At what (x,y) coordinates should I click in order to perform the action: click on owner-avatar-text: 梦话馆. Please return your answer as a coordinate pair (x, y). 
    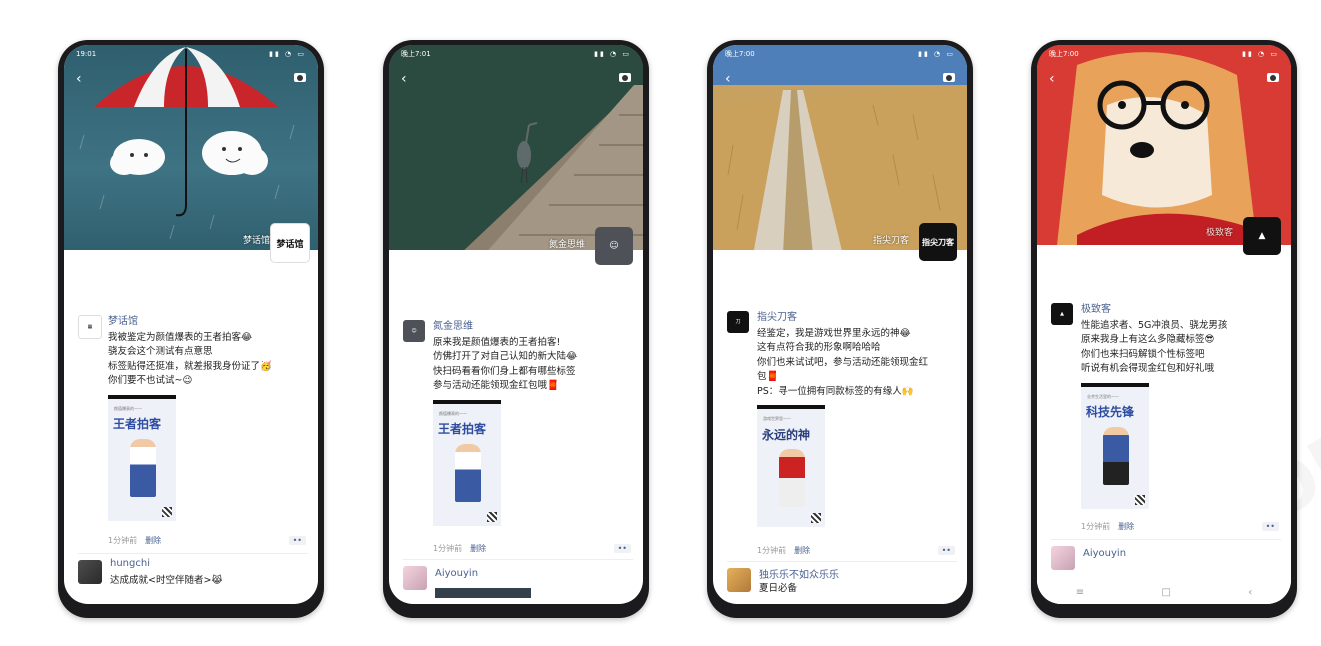
    Looking at the image, I should click on (290, 244).